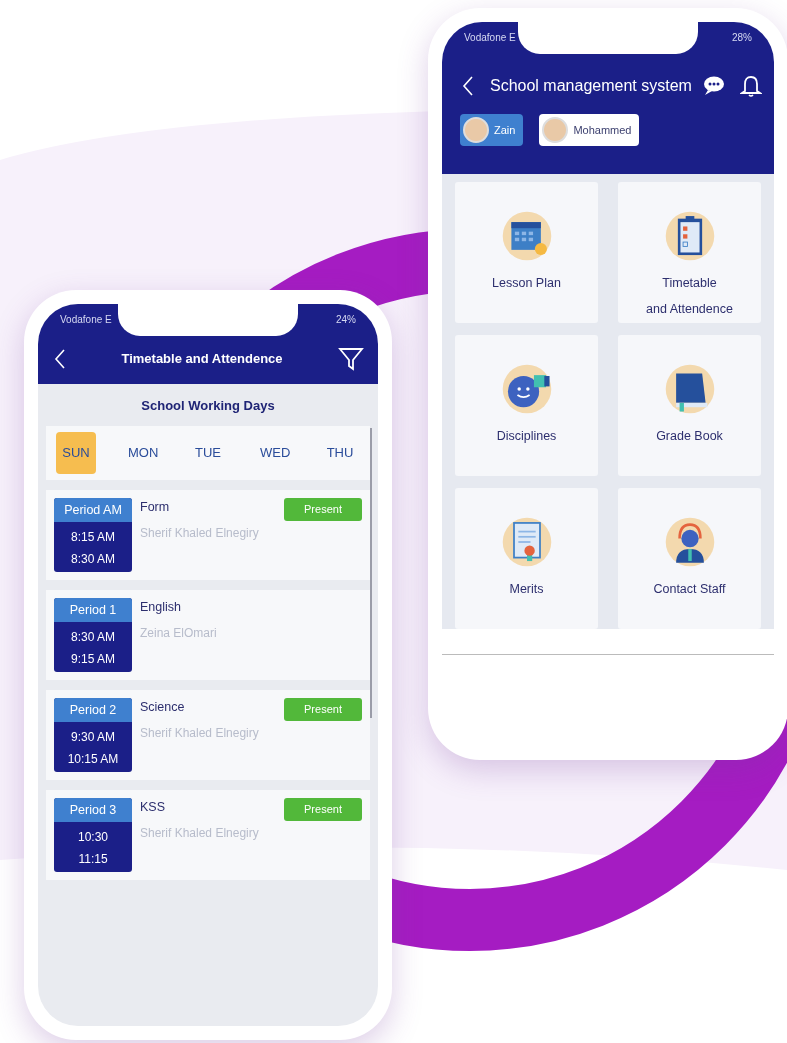 The image size is (787, 1043). What do you see at coordinates (526, 283) in the screenshot?
I see `tile-label: Lesson Plan` at bounding box center [526, 283].